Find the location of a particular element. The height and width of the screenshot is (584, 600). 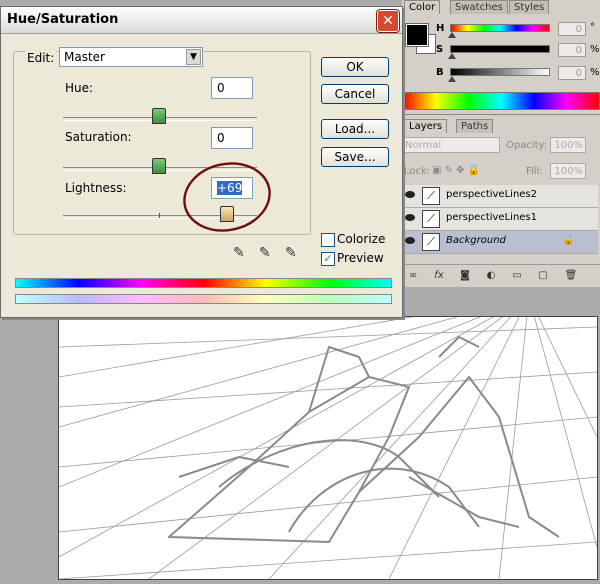

close-button: ✕ is located at coordinates (388, 21).